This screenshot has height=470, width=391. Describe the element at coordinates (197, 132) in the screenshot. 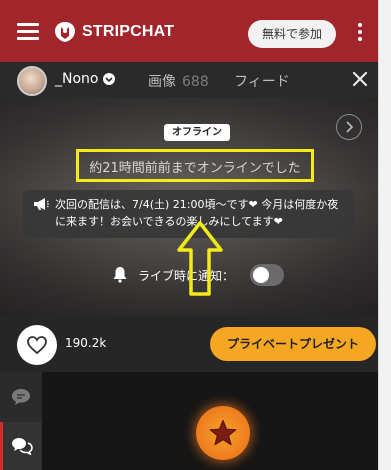

I see `offline-badge: オフライン` at that location.